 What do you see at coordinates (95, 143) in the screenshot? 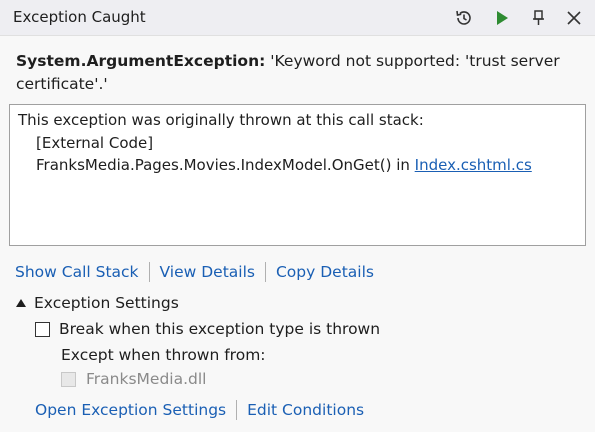
I see `stack-frame-external: [External Code]` at bounding box center [95, 143].